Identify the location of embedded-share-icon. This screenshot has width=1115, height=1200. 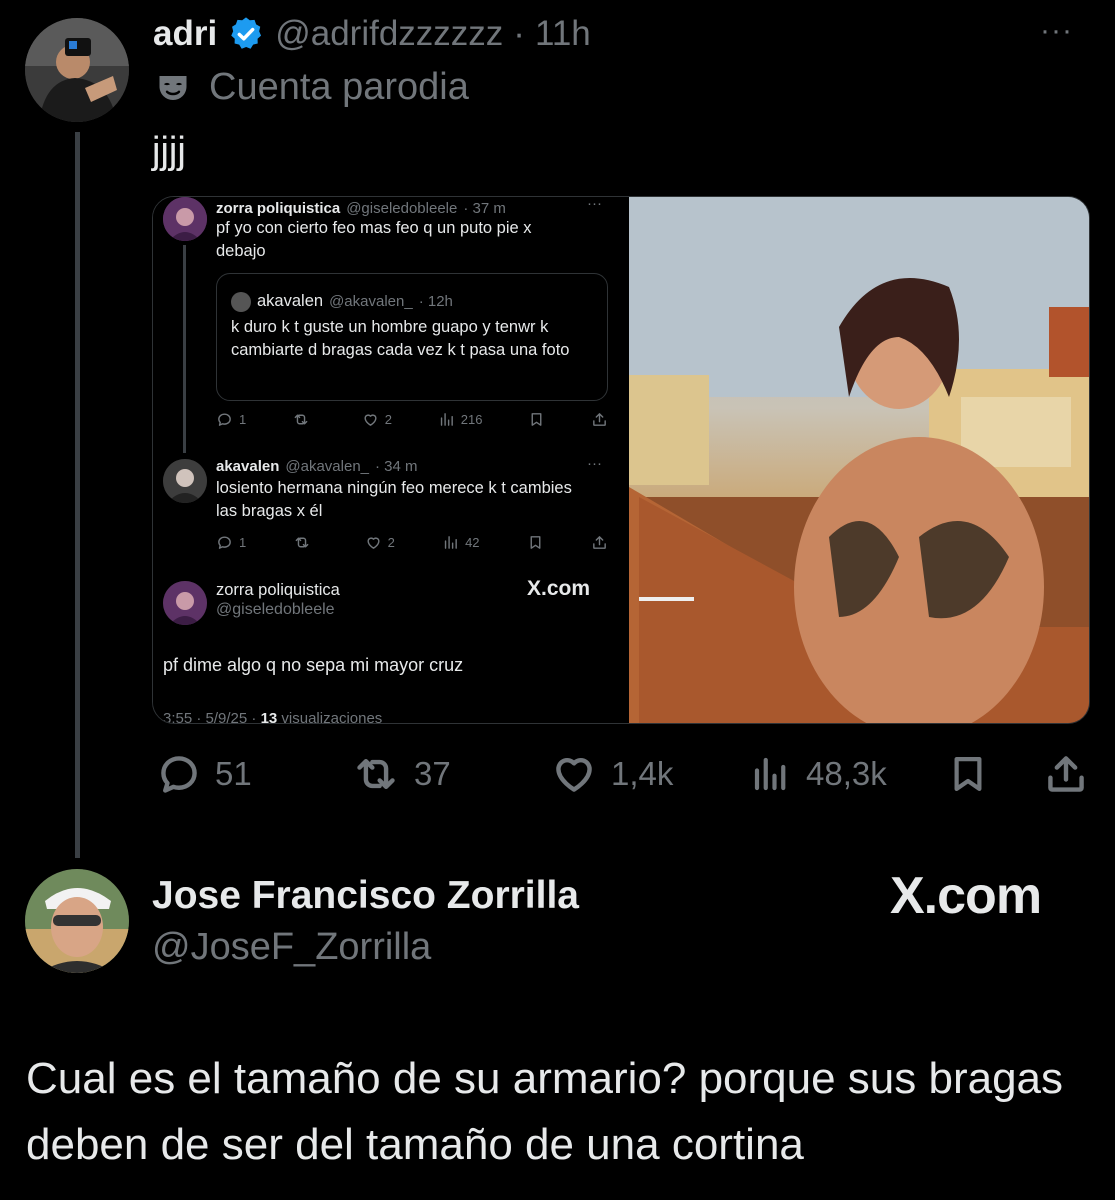
(599, 419).